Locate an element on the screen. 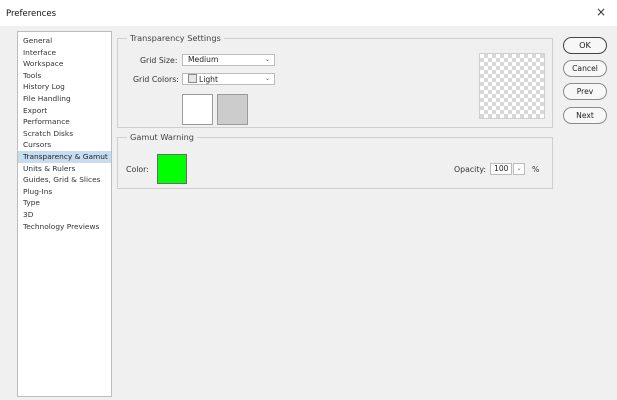  grid-size-select: Medium ⌄ is located at coordinates (228, 60).